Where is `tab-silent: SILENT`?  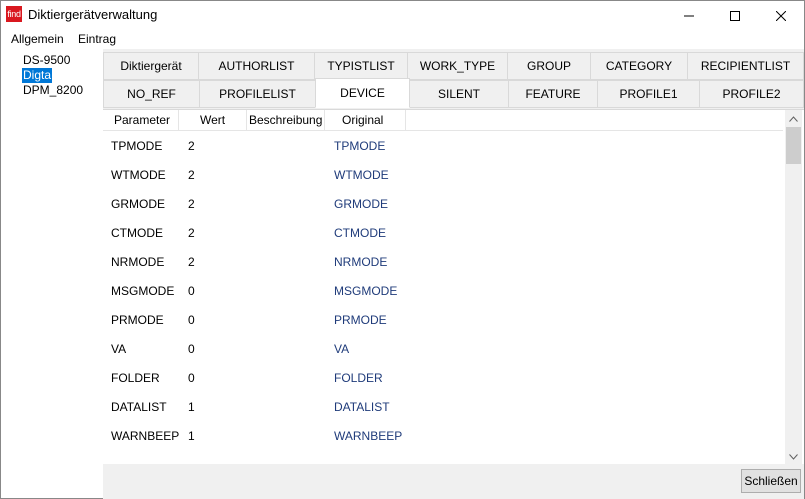 tab-silent: SILENT is located at coordinates (459, 94).